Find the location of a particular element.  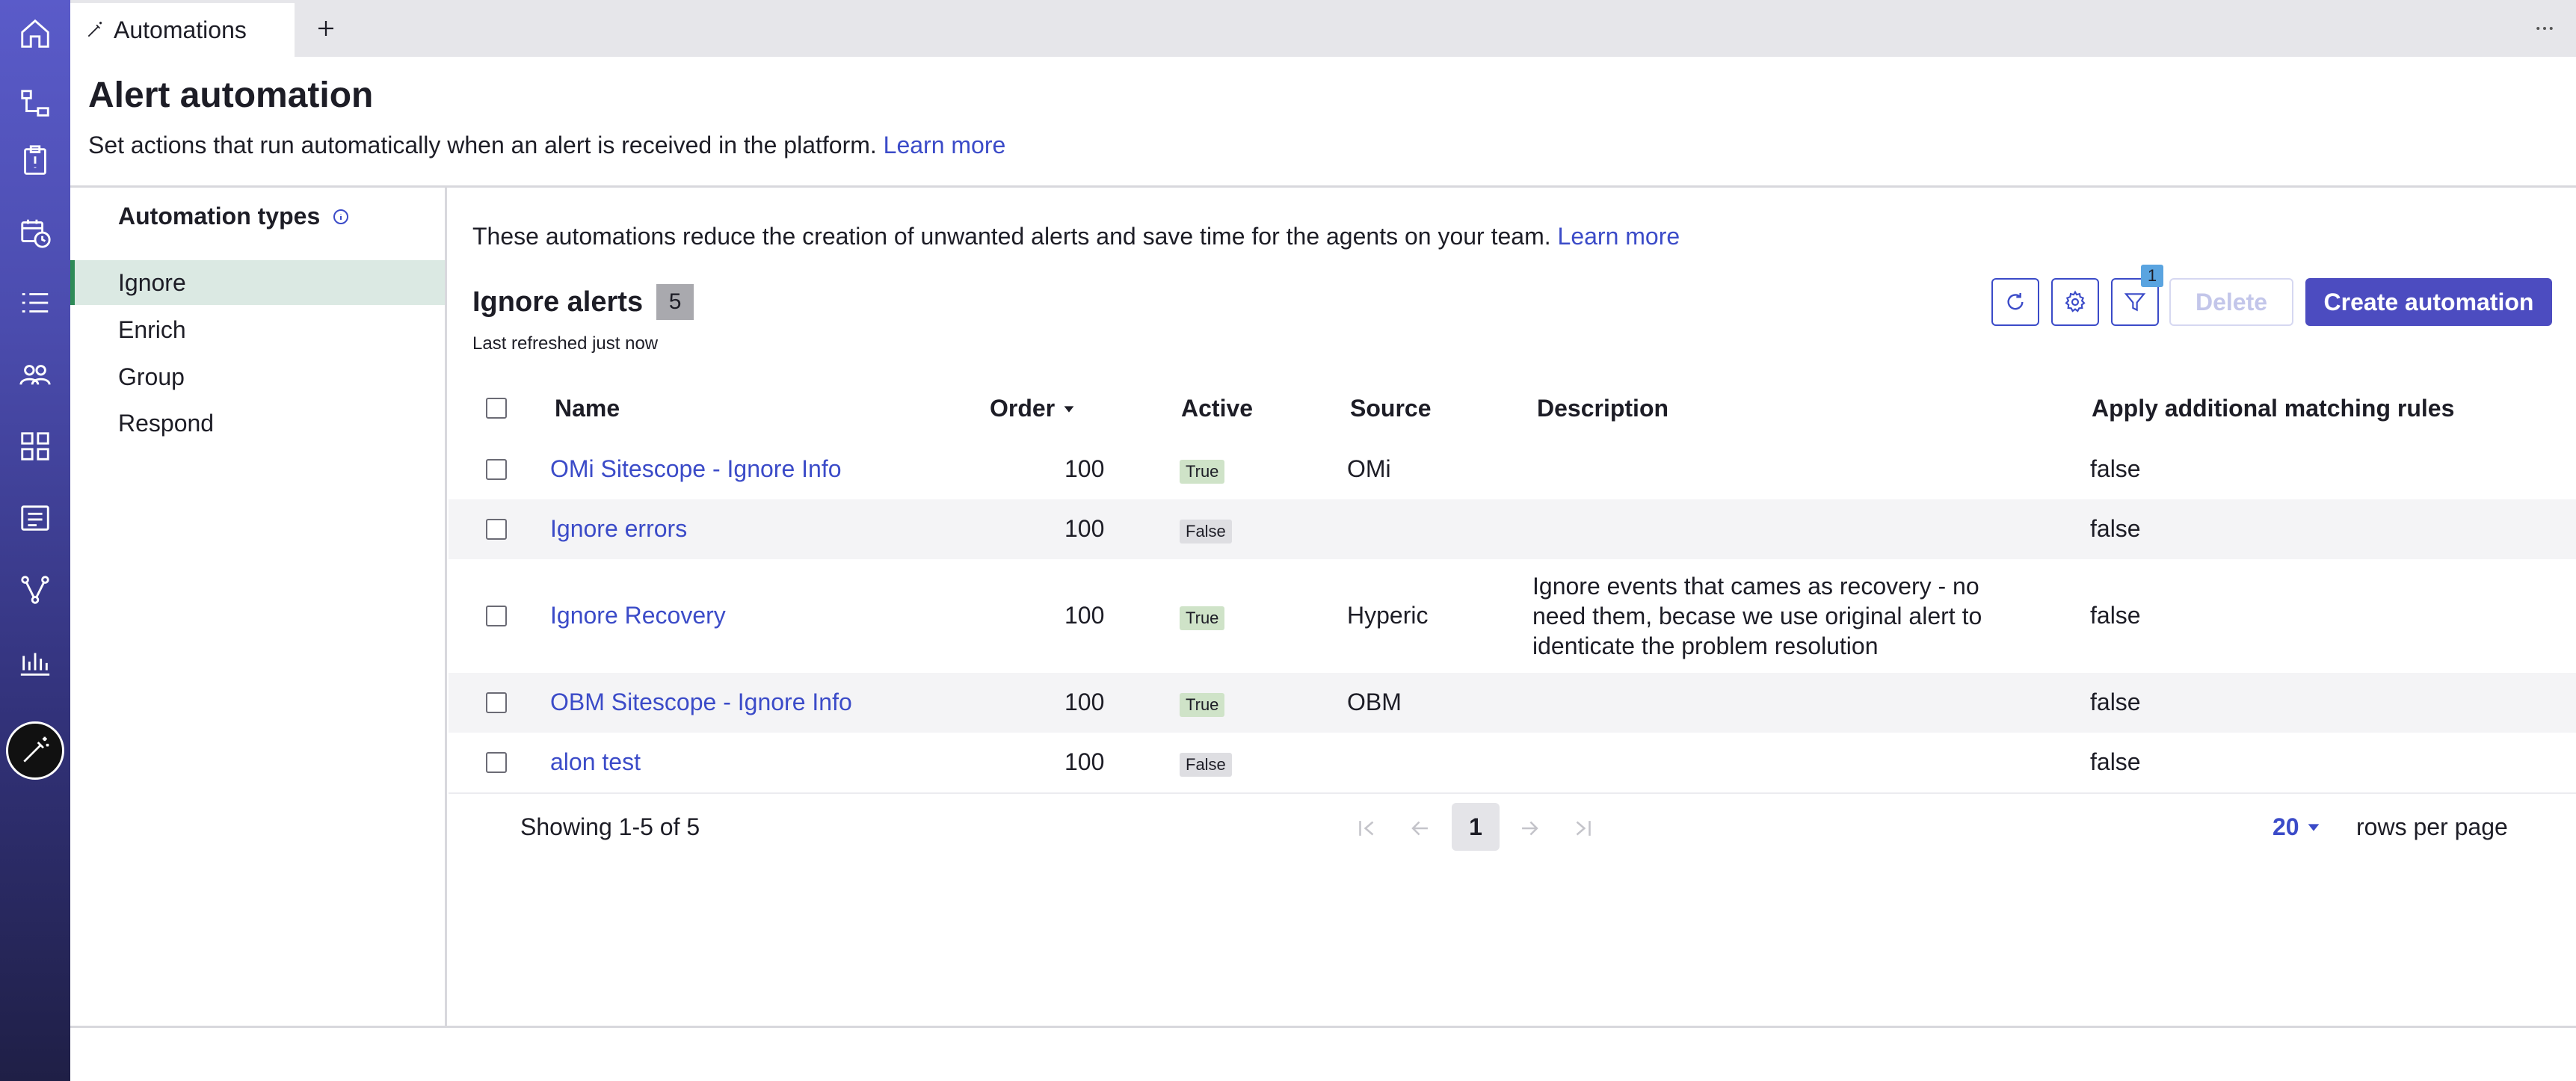

tab-label: Automations is located at coordinates (180, 29).